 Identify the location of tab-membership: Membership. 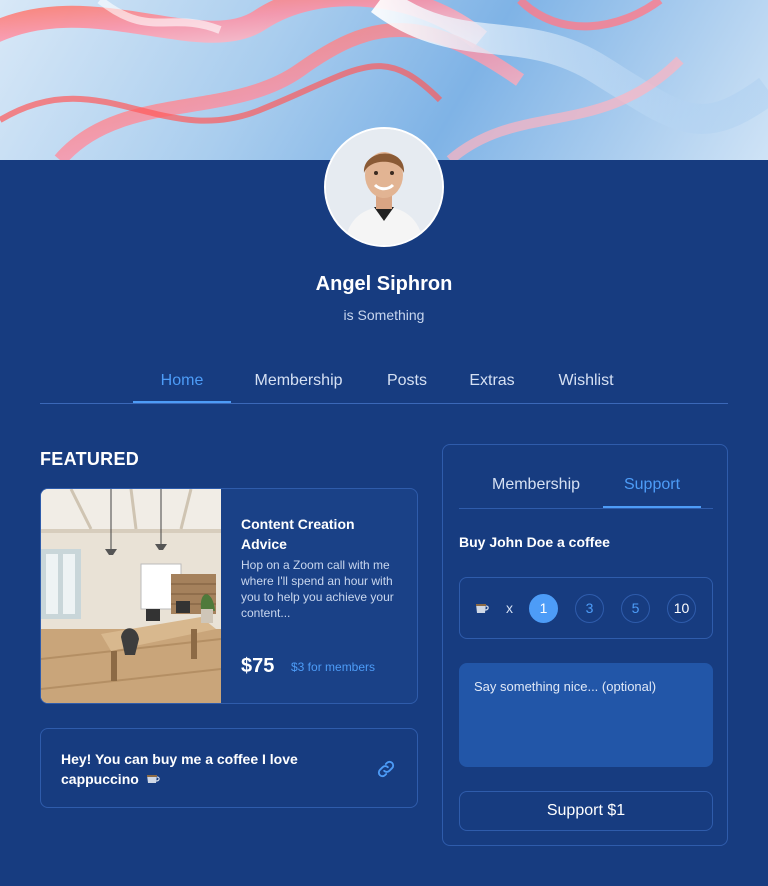
(298, 381).